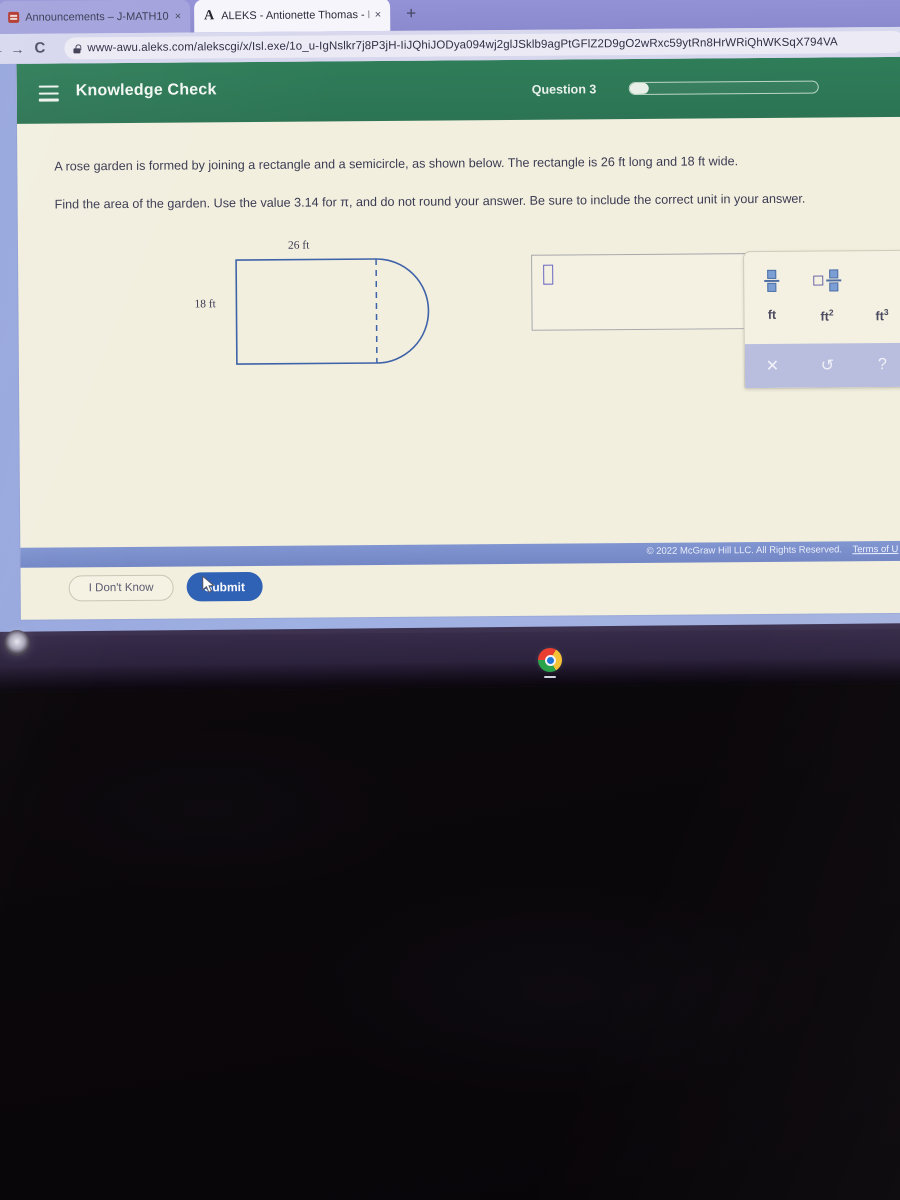  Describe the element at coordinates (146, 90) in the screenshot. I see `page-title: Knowledge Check` at that location.